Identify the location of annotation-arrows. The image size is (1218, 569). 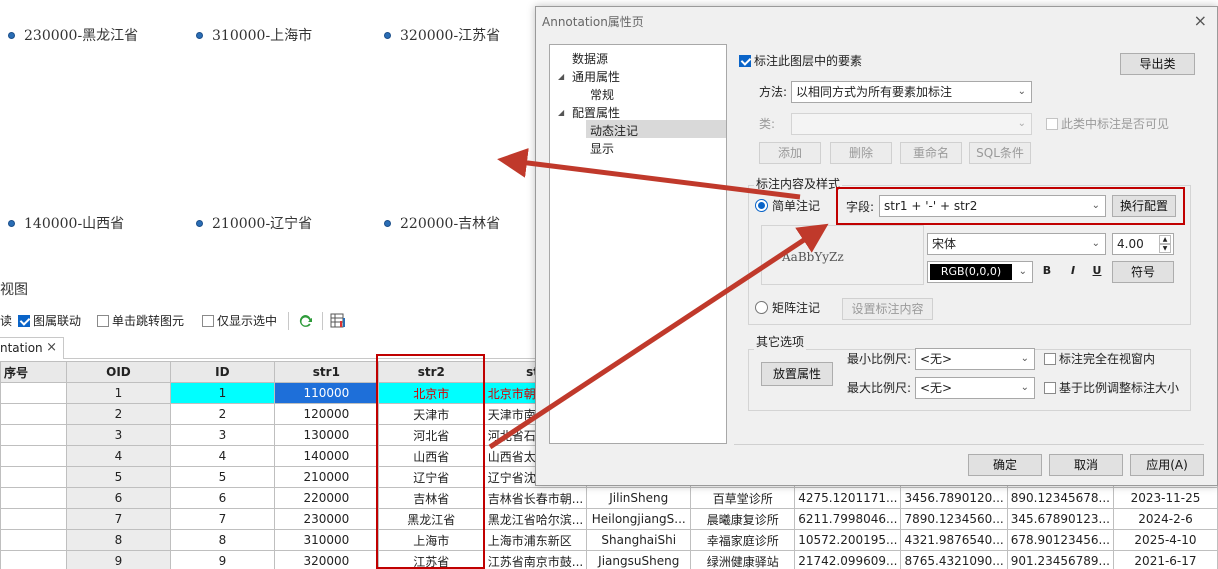
(658, 298).